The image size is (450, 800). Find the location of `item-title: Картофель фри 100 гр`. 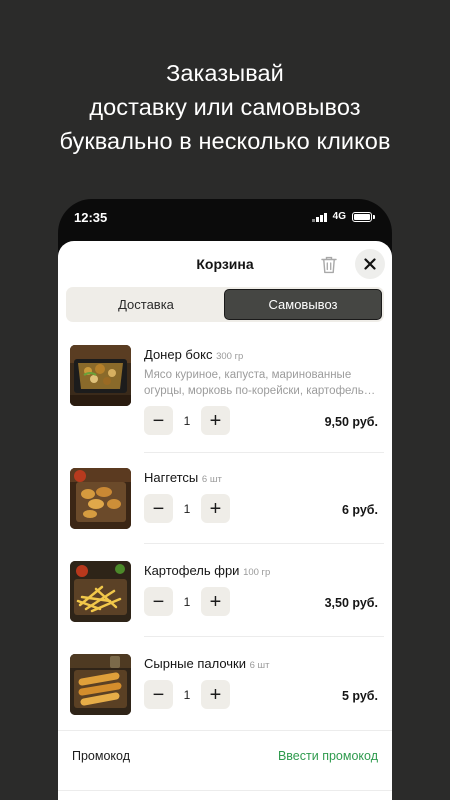

item-title: Картофель фри 100 гр is located at coordinates (207, 570).